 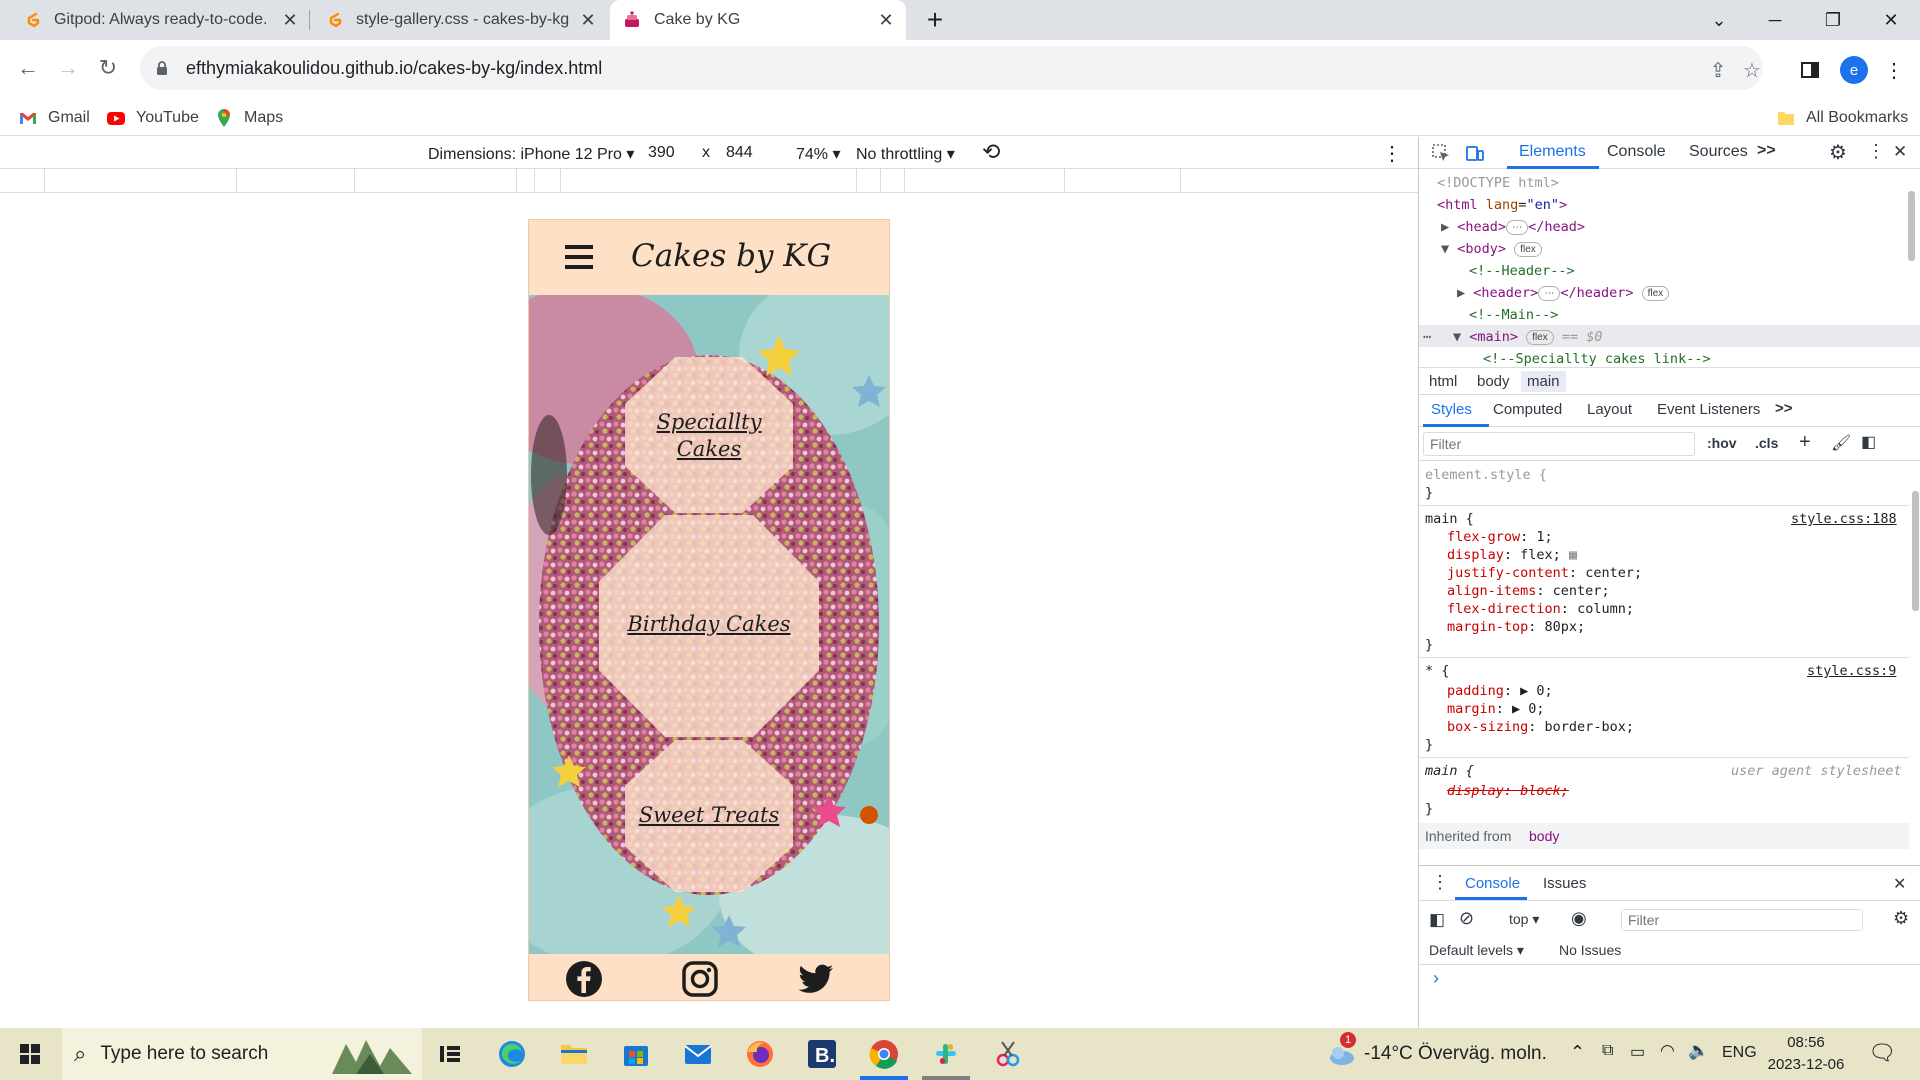 I want to click on forward-button: →, so click(x=68, y=68).